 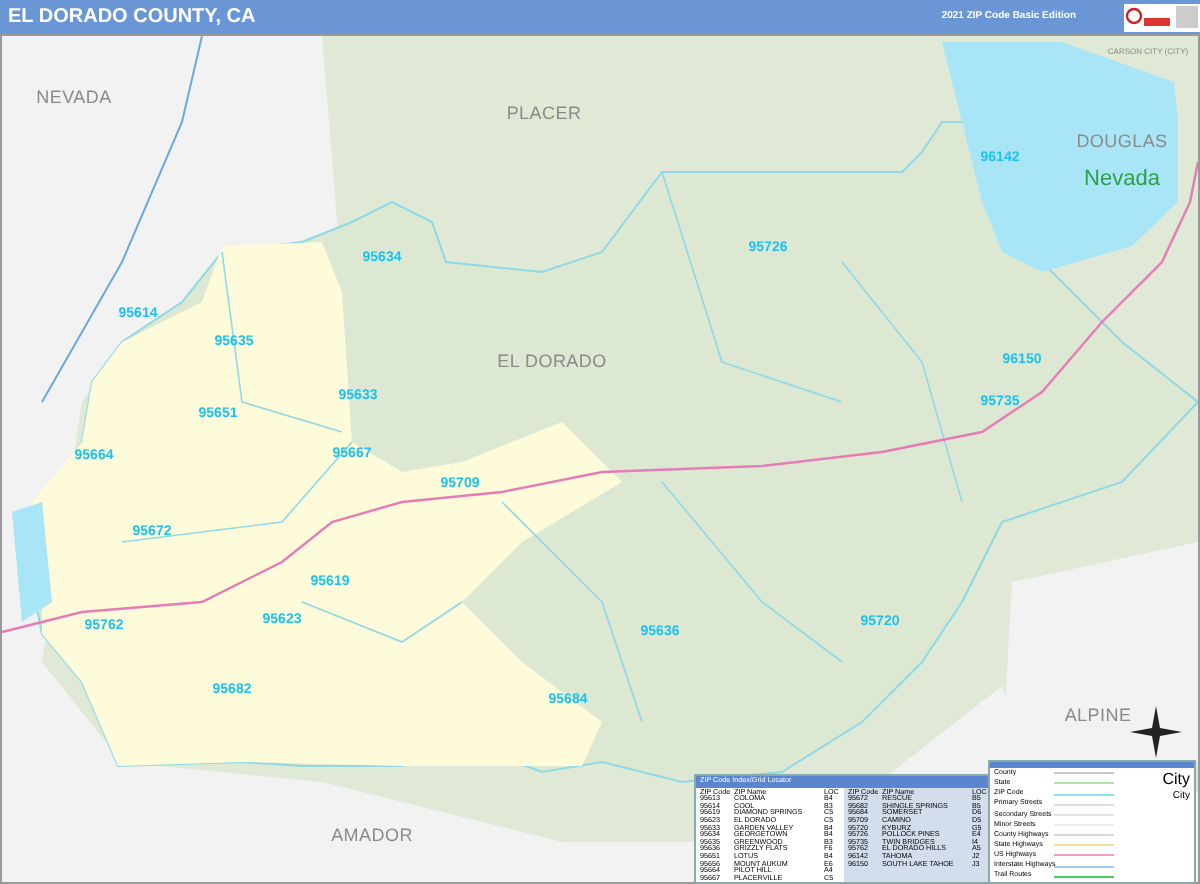 What do you see at coordinates (1156, 732) in the screenshot?
I see `compass-rose-icon` at bounding box center [1156, 732].